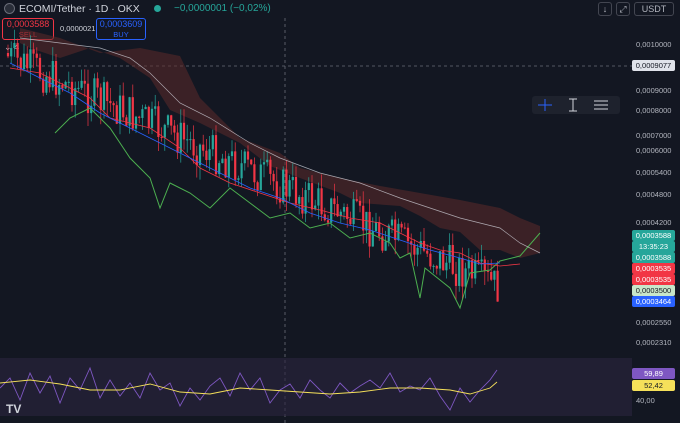  Describe the element at coordinates (545, 105) in the screenshot. I see `crosshair-icon` at that location.